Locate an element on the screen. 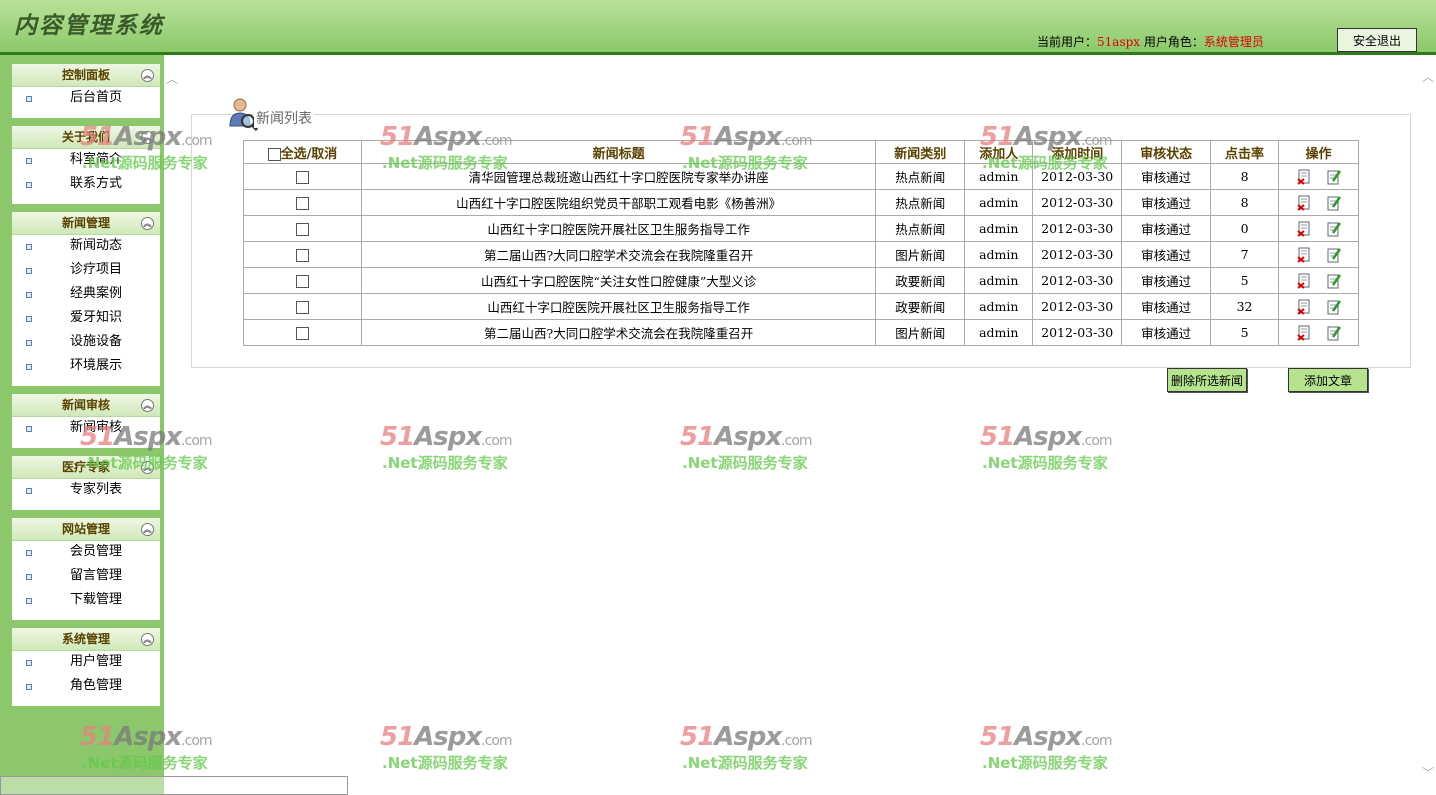 This screenshot has height=795, width=1436. menu-group: 系统管理 ︽ 用户管理角色管理 is located at coordinates (86, 667).